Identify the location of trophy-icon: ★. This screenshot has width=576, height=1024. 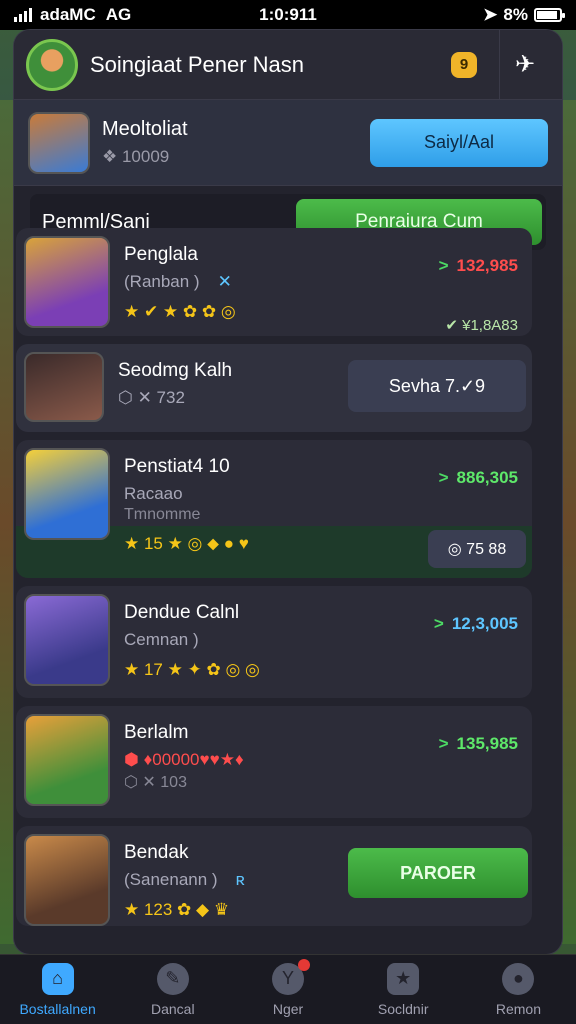
(403, 978).